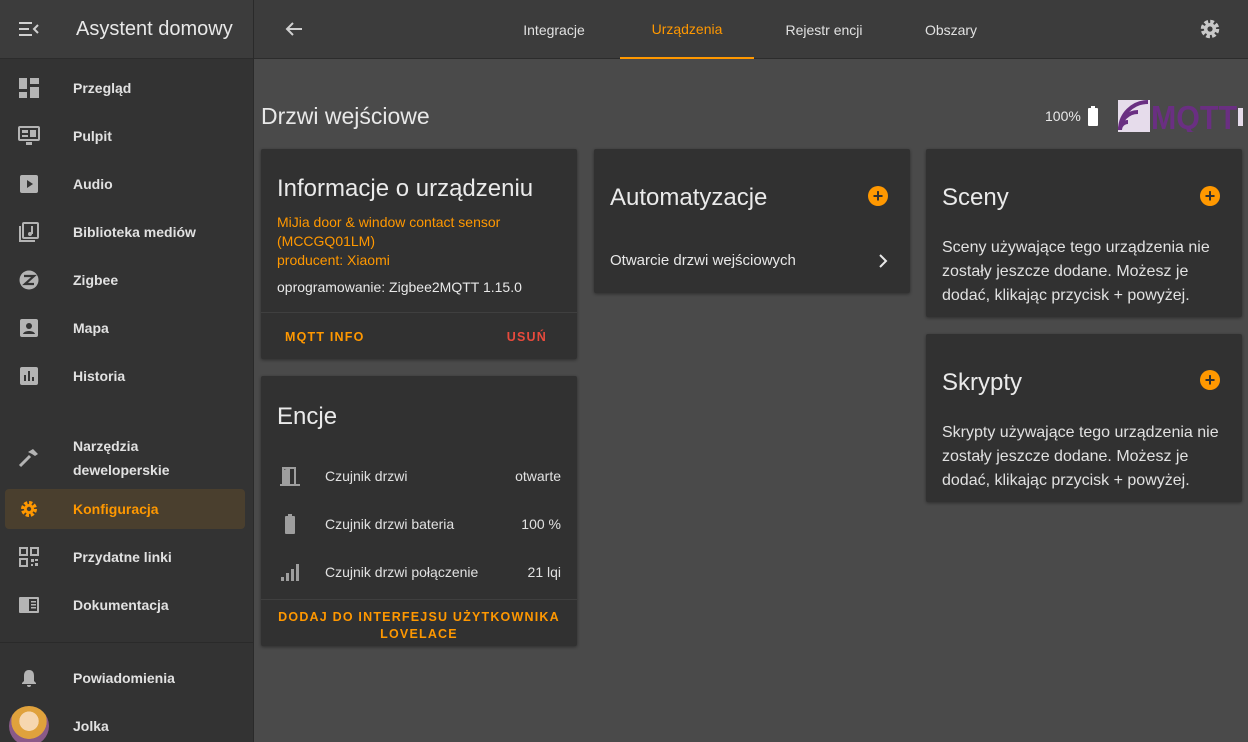  I want to click on sidebar-item-history: Historia, so click(125, 376).